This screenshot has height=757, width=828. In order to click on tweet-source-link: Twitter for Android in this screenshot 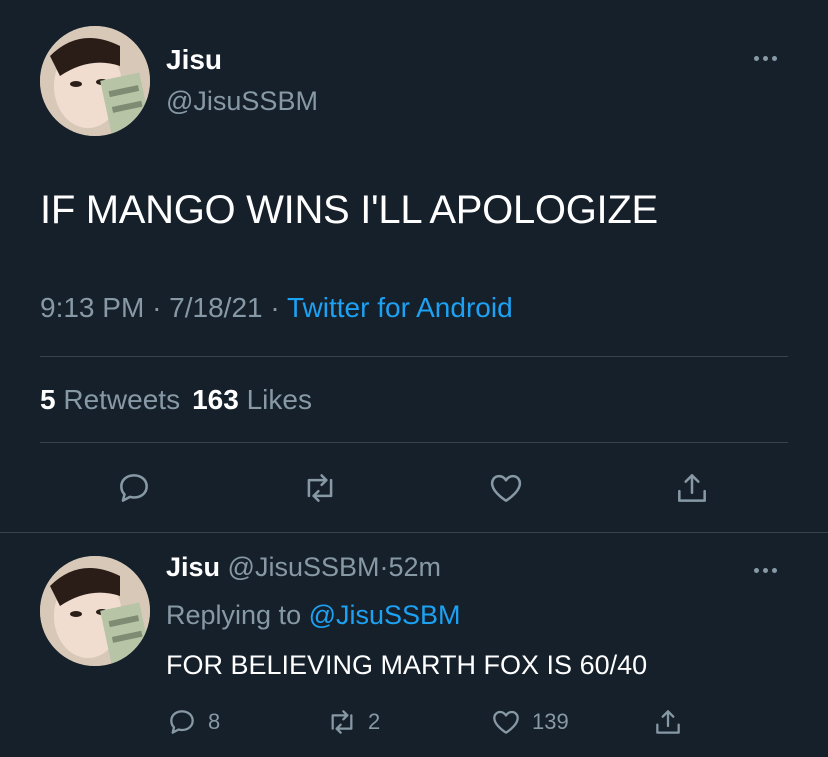, I will do `click(400, 307)`.